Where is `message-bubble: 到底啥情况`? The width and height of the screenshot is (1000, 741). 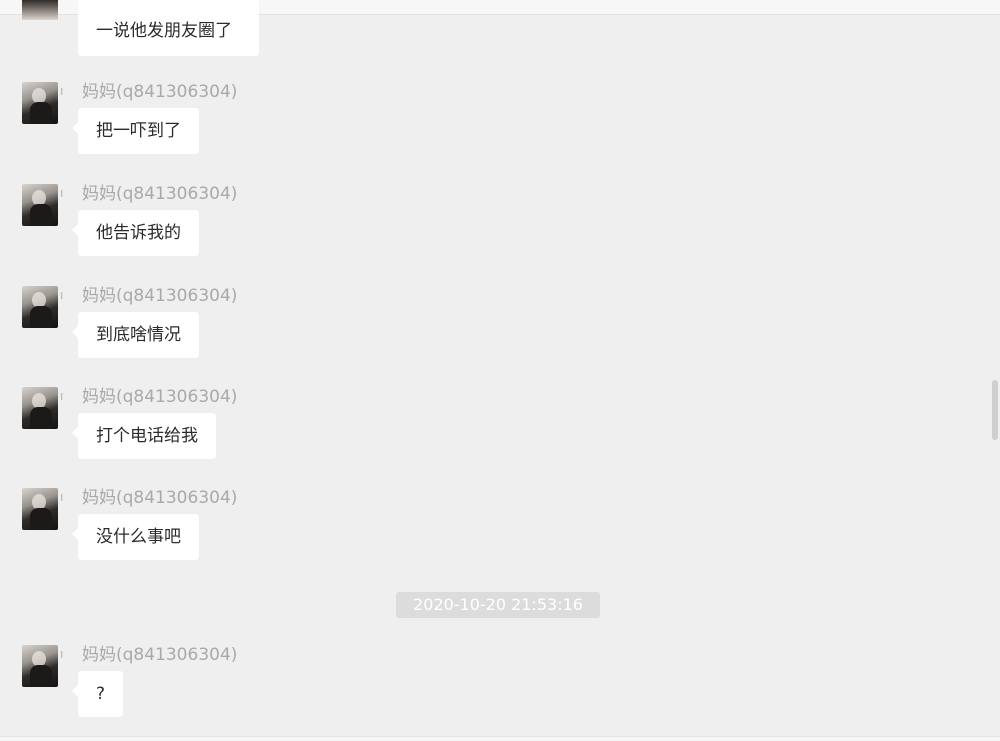
message-bubble: 到底啥情况 is located at coordinates (135, 335).